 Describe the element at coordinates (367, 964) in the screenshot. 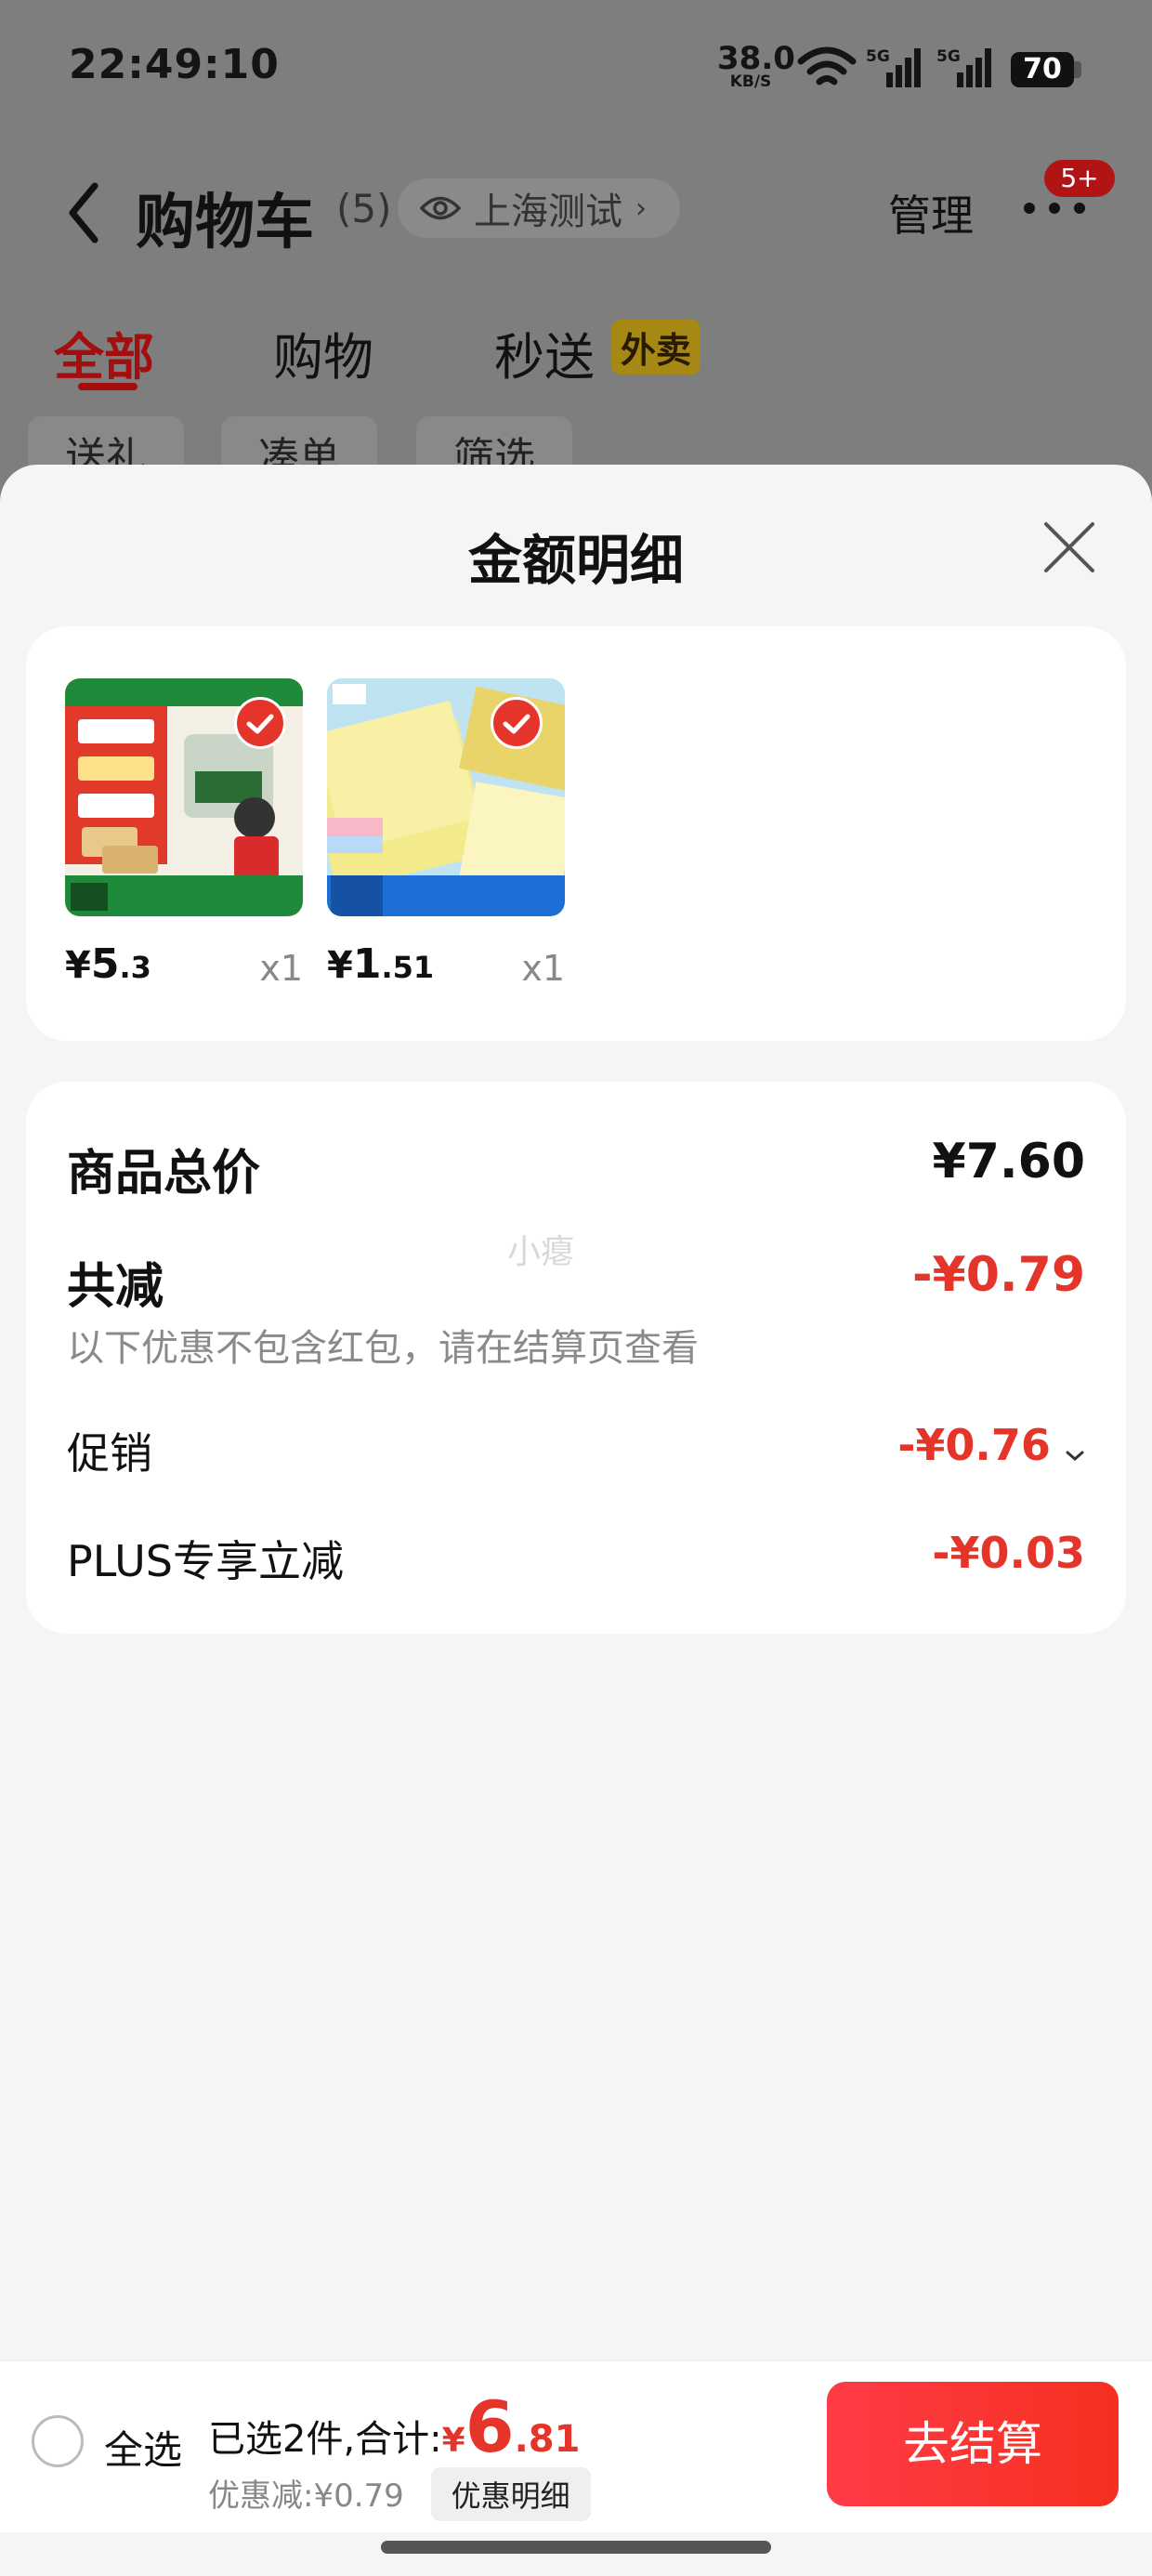

I see `price-integer: 1` at that location.